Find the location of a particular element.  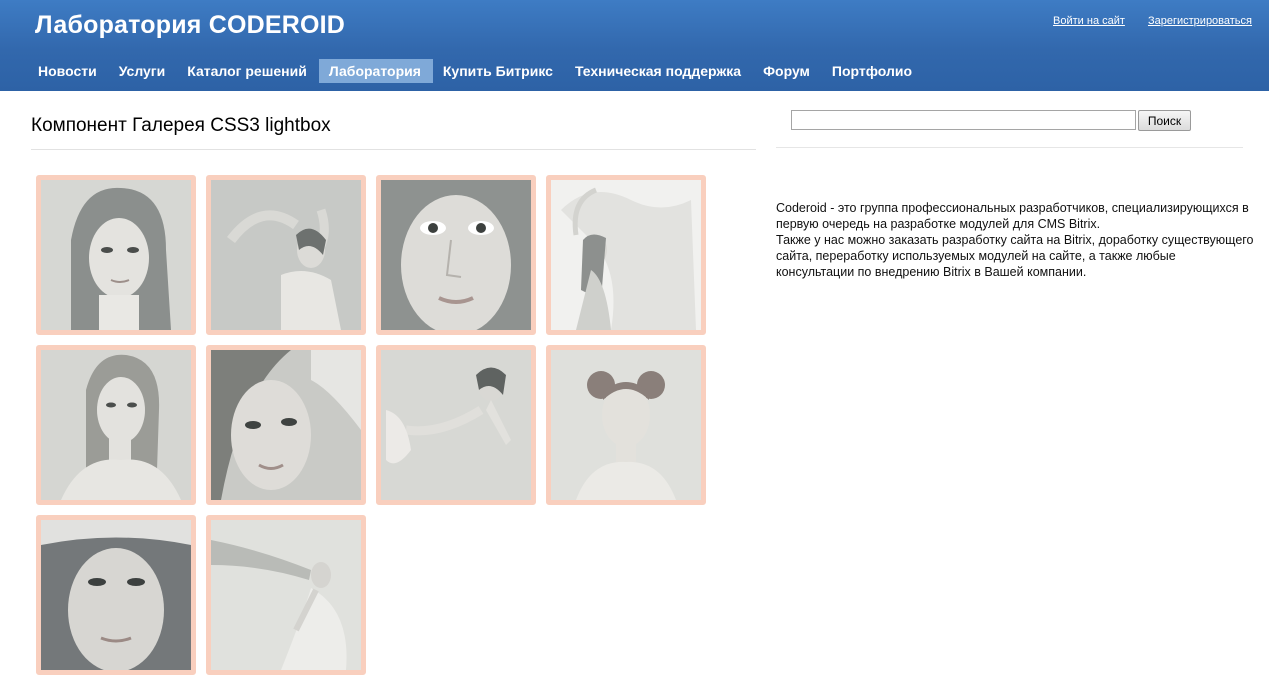

site-title: Лаборатория CODEROID is located at coordinates (190, 25).